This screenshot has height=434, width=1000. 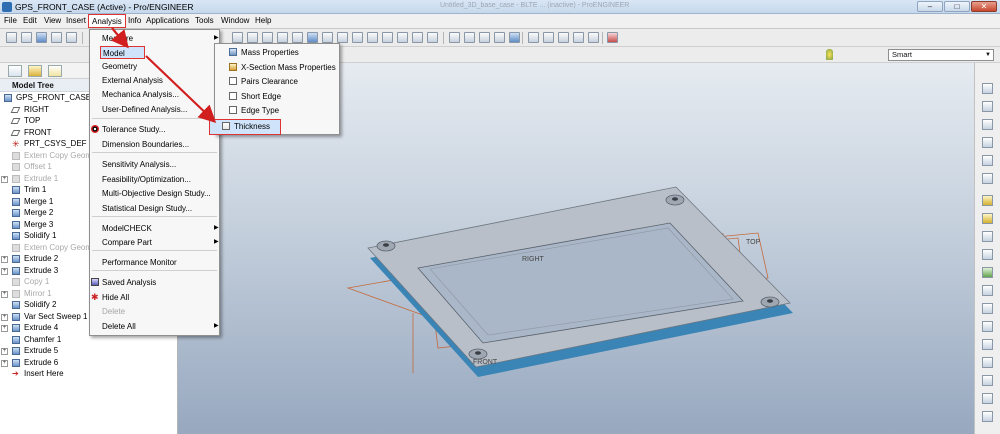 What do you see at coordinates (987, 308) in the screenshot?
I see `rib-tool-icon` at bounding box center [987, 308].